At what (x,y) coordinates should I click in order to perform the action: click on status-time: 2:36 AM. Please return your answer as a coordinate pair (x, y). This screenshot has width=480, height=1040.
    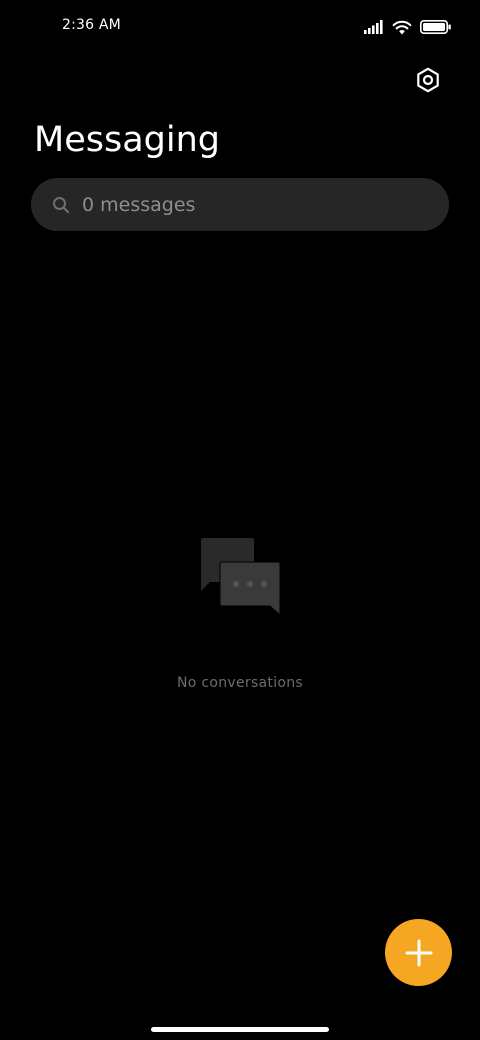
    Looking at the image, I should click on (91, 25).